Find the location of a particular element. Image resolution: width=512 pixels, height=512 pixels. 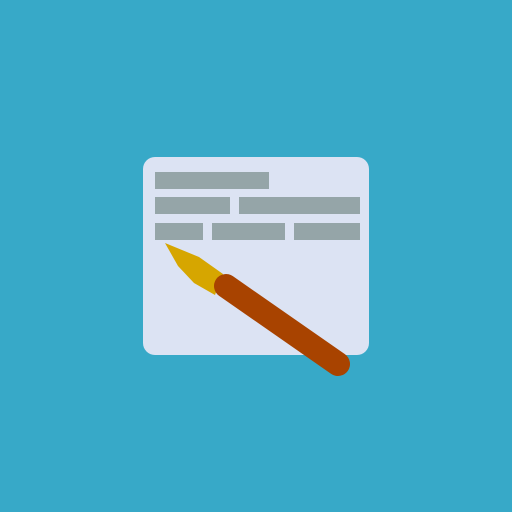

text-line-3b is located at coordinates (248, 231).